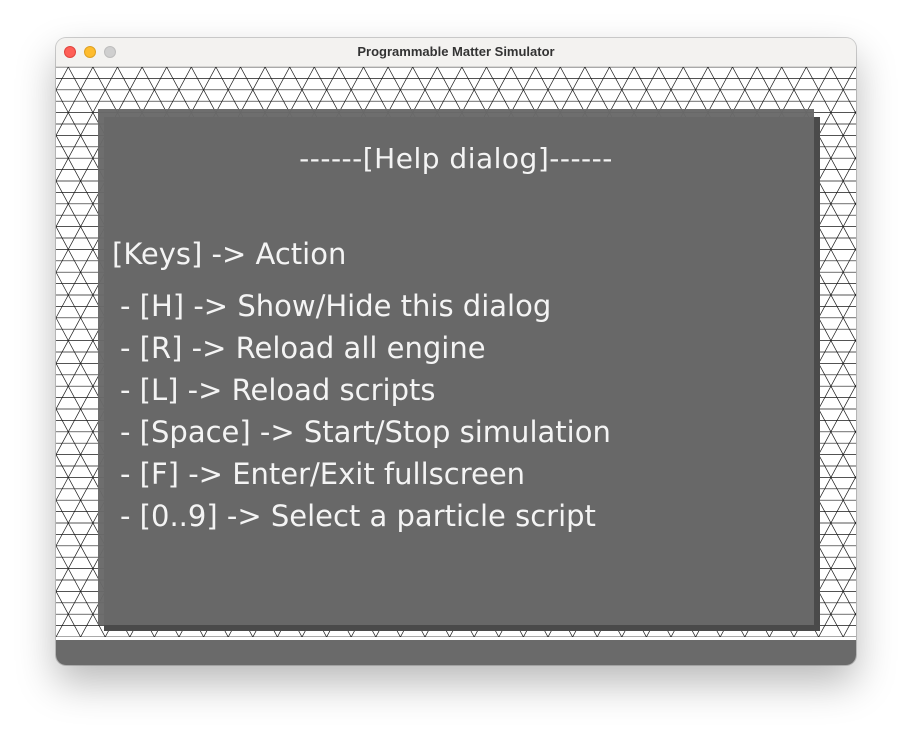  I want to click on help-item-start-stop: - [Space] -> Start/Stop simulation, so click(365, 432).